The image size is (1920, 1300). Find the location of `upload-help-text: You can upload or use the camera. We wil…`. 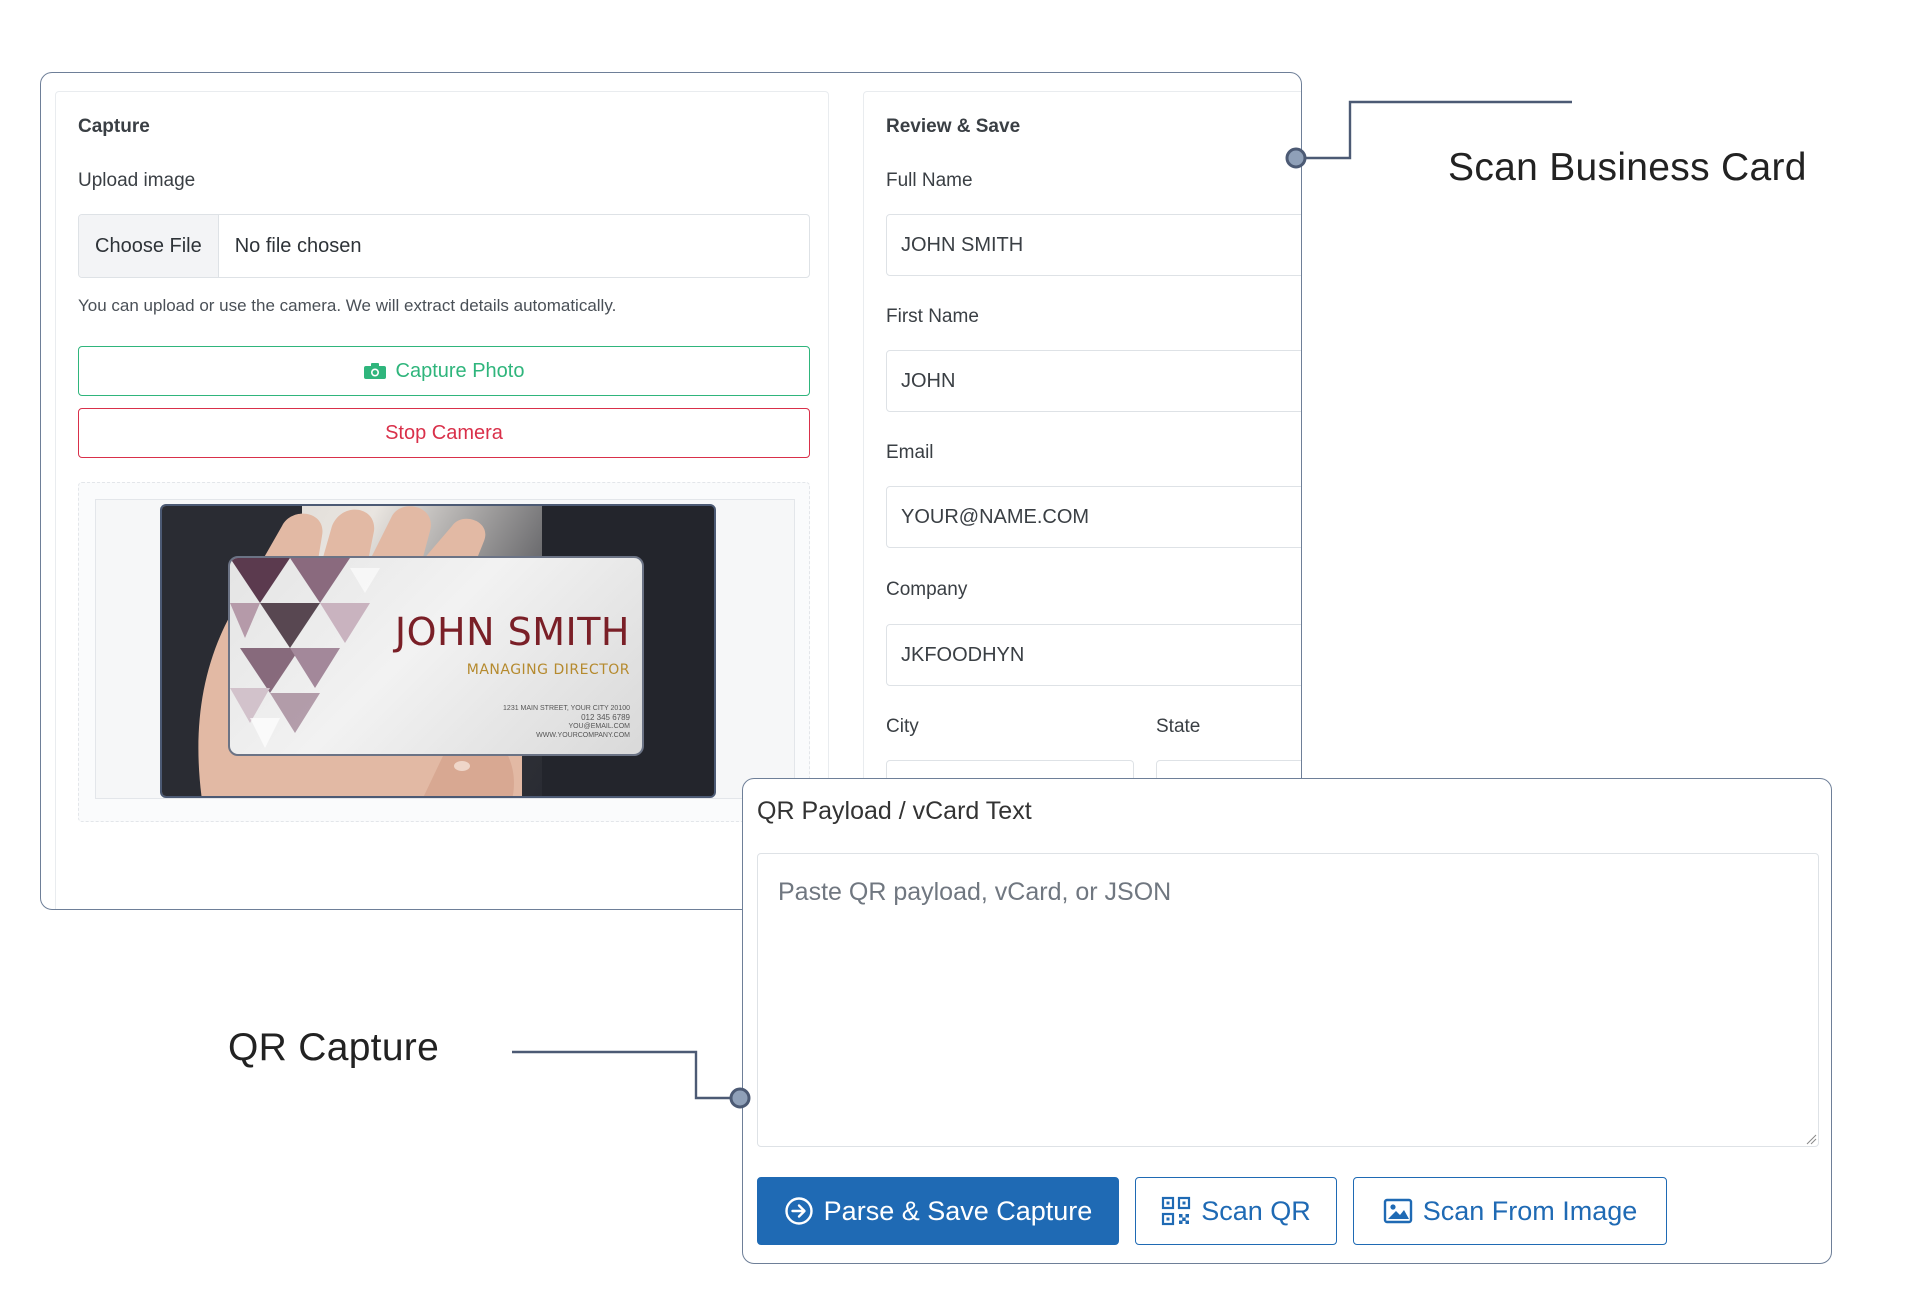

upload-help-text: You can upload or use the camera. We wil… is located at coordinates (347, 305).